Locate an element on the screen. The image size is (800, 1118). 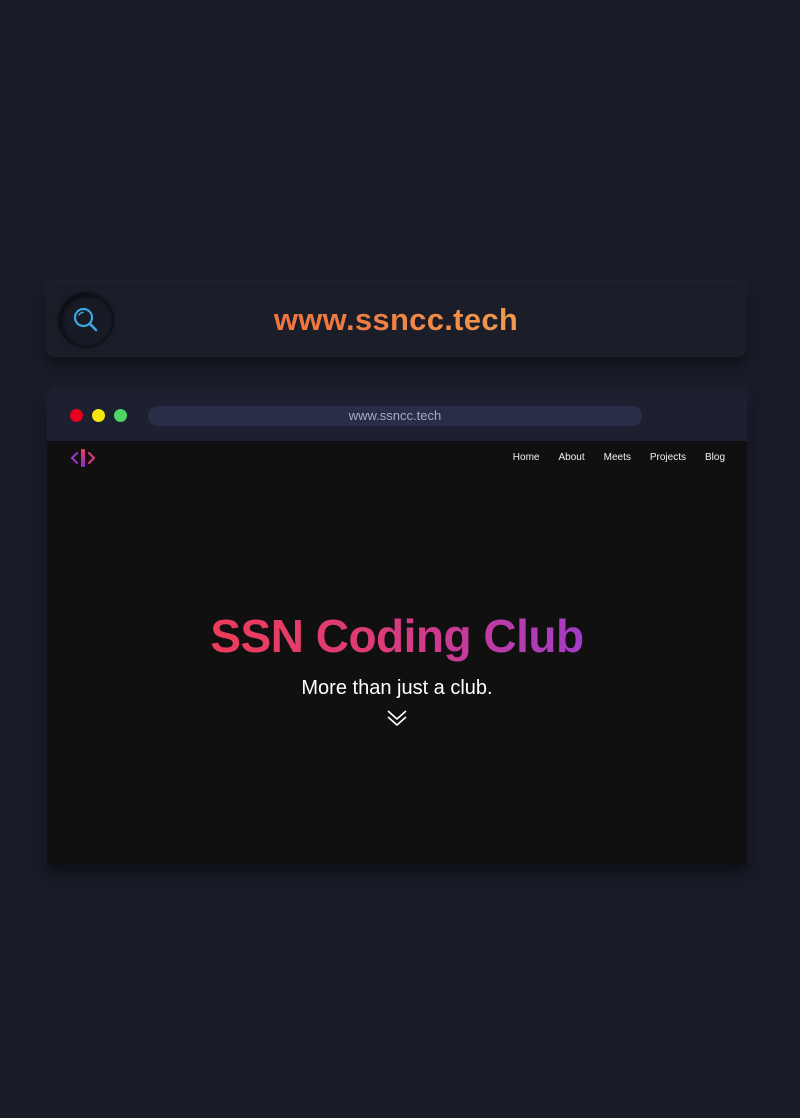
search-url-text: www.ssncc.tech is located at coordinates (396, 320).